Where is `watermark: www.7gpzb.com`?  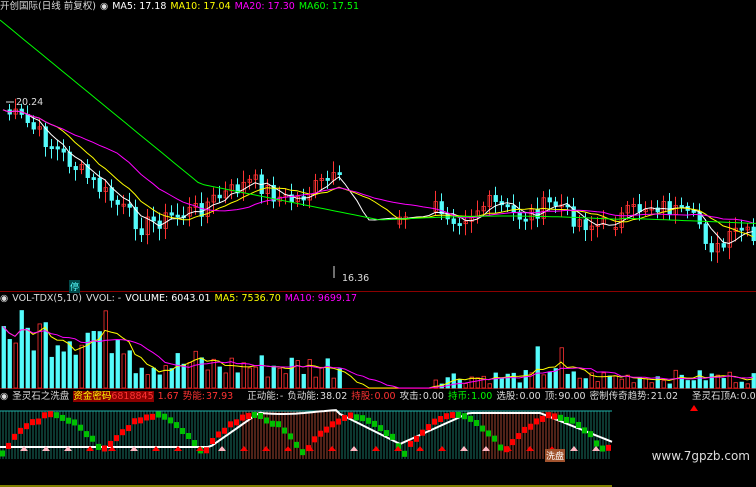
watermark: www.7gpzb.com is located at coordinates (700, 456).